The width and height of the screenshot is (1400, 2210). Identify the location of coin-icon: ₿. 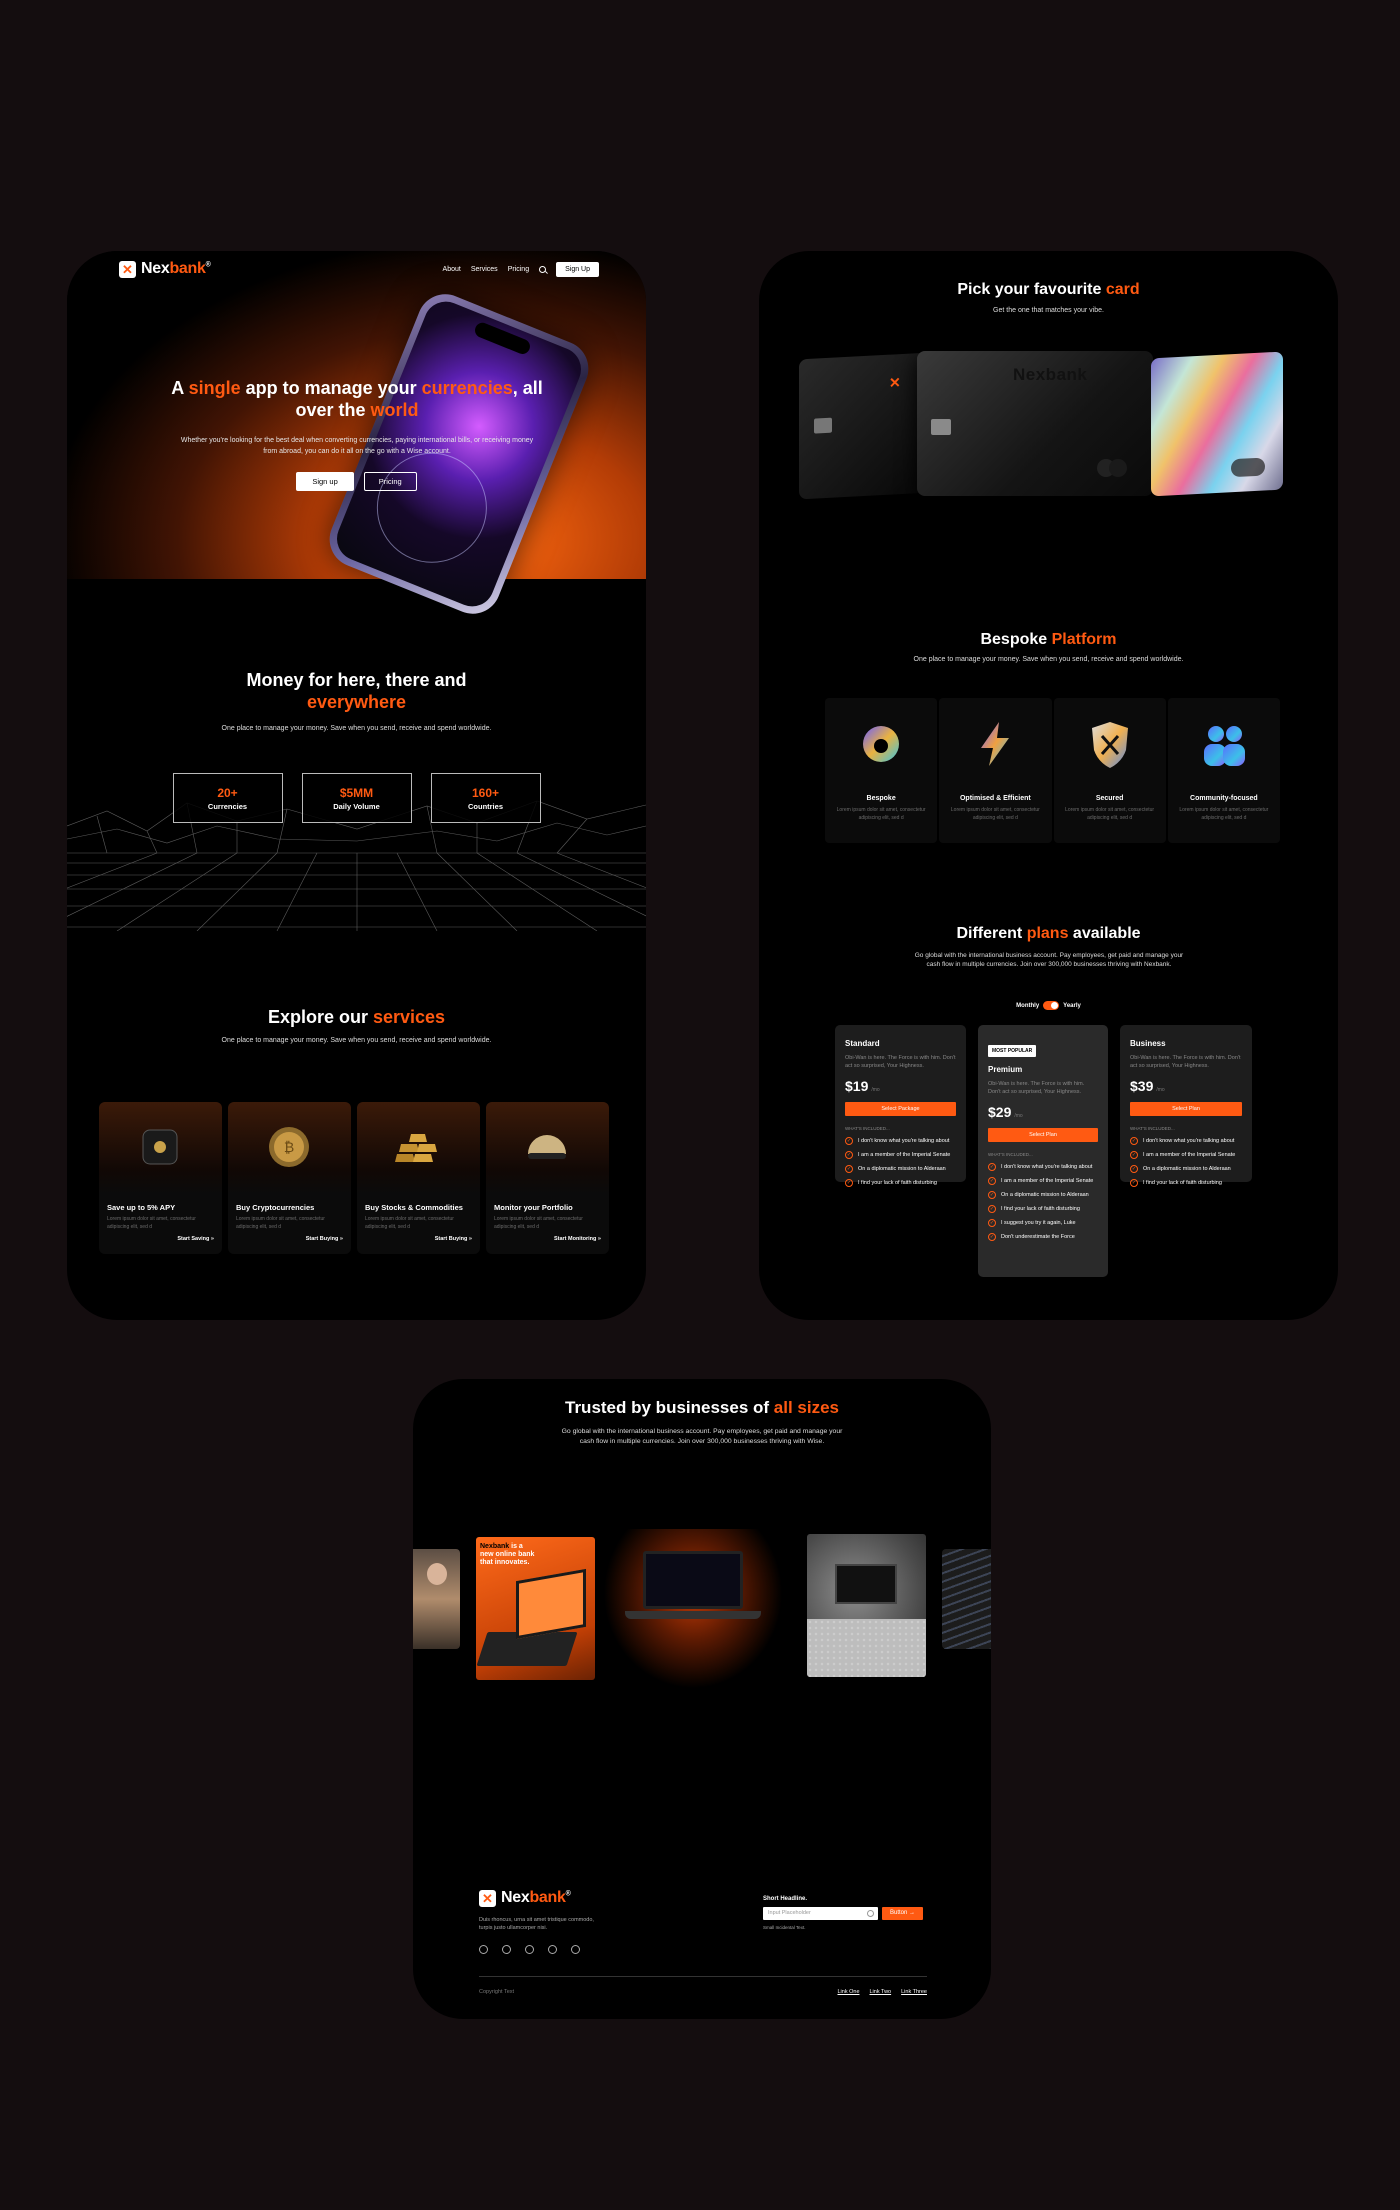
(289, 1147).